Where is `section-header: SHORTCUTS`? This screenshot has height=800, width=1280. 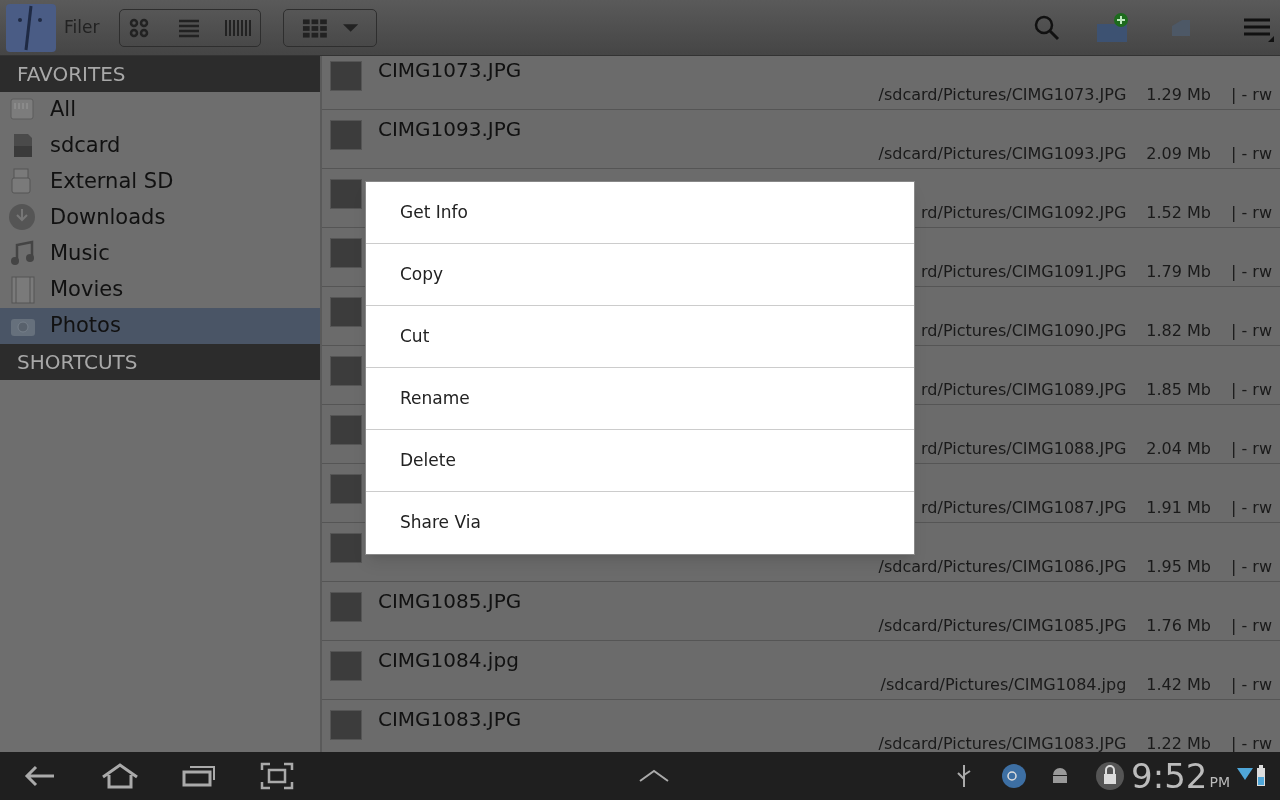
section-header: SHORTCUTS is located at coordinates (160, 362).